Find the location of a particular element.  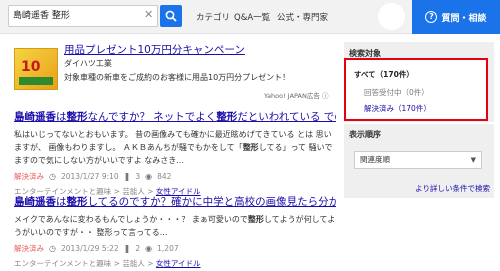

order-heading: 表示順序 is located at coordinates (365, 134).